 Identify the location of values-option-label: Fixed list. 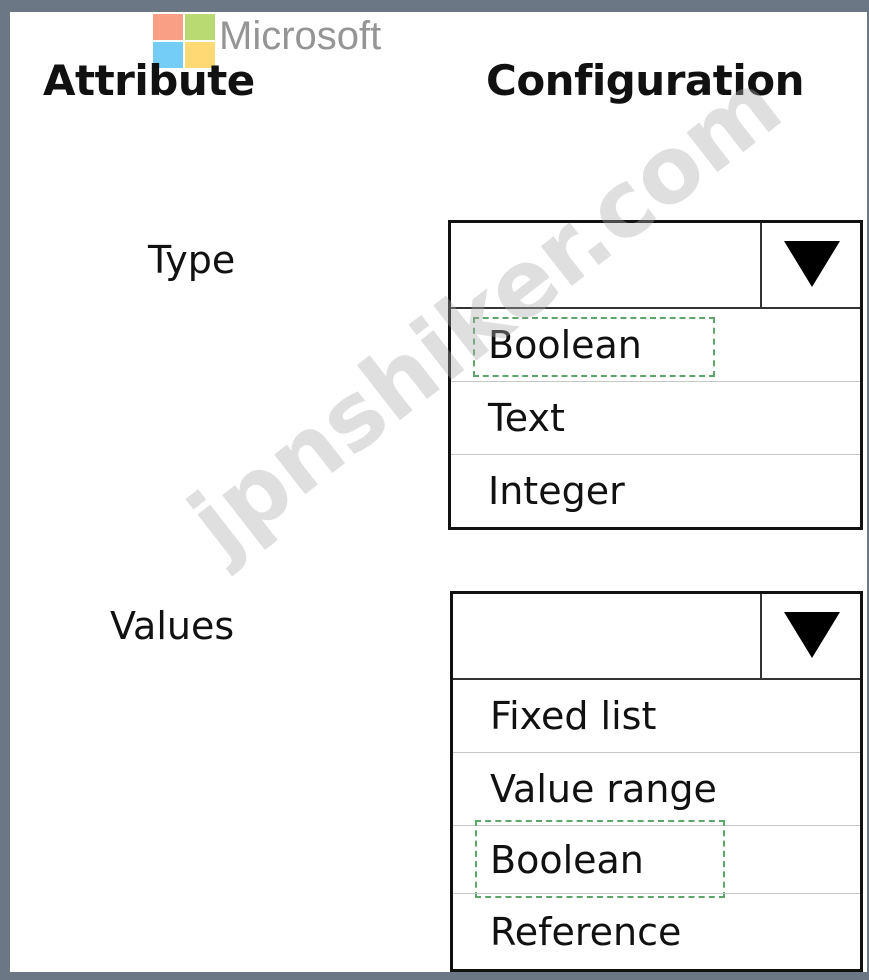
(573, 716).